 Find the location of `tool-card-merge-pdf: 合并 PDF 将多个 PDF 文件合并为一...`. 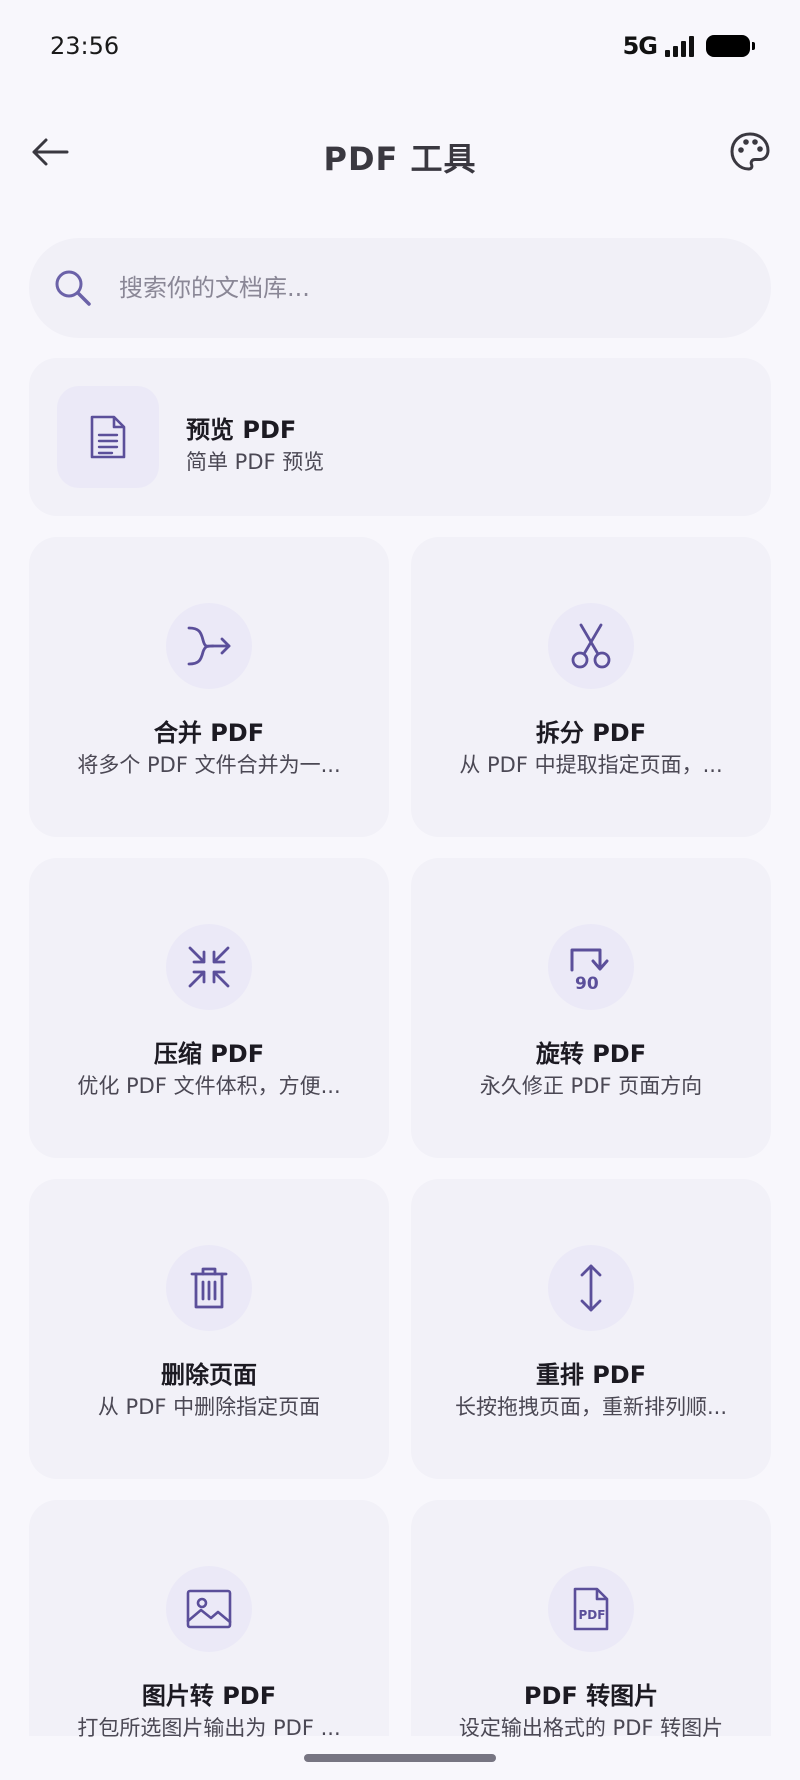

tool-card-merge-pdf: 合并 PDF 将多个 PDF 文件合并为一... is located at coordinates (209, 687).